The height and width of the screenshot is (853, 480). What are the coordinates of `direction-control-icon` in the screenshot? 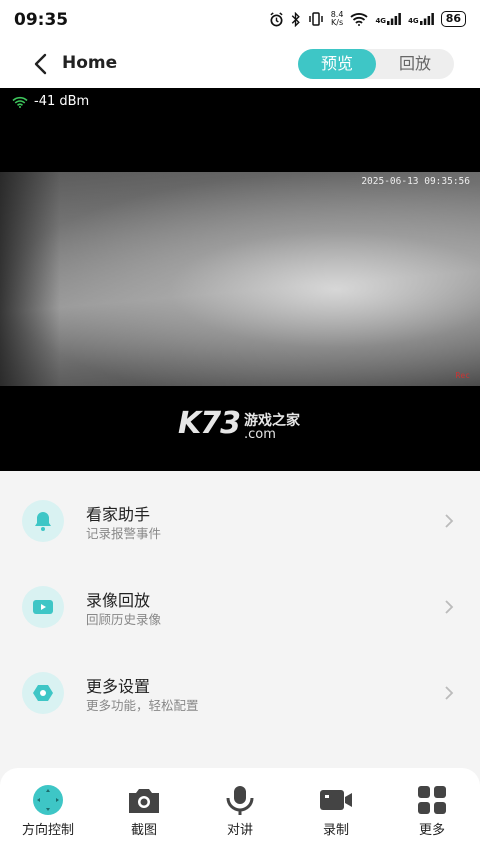 It's located at (48, 800).